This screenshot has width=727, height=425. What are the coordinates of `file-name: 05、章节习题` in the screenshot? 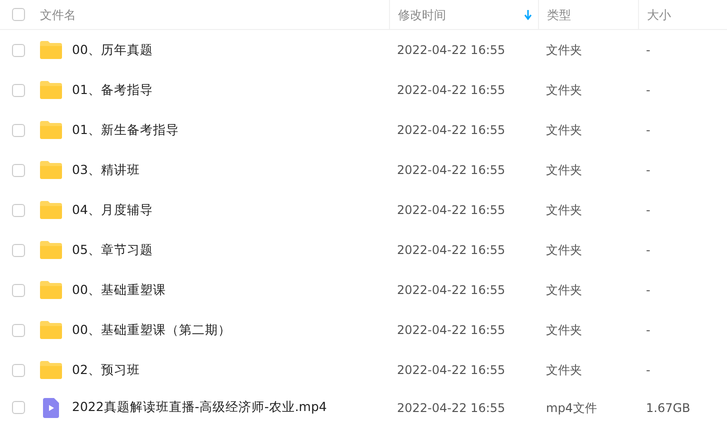 It's located at (112, 250).